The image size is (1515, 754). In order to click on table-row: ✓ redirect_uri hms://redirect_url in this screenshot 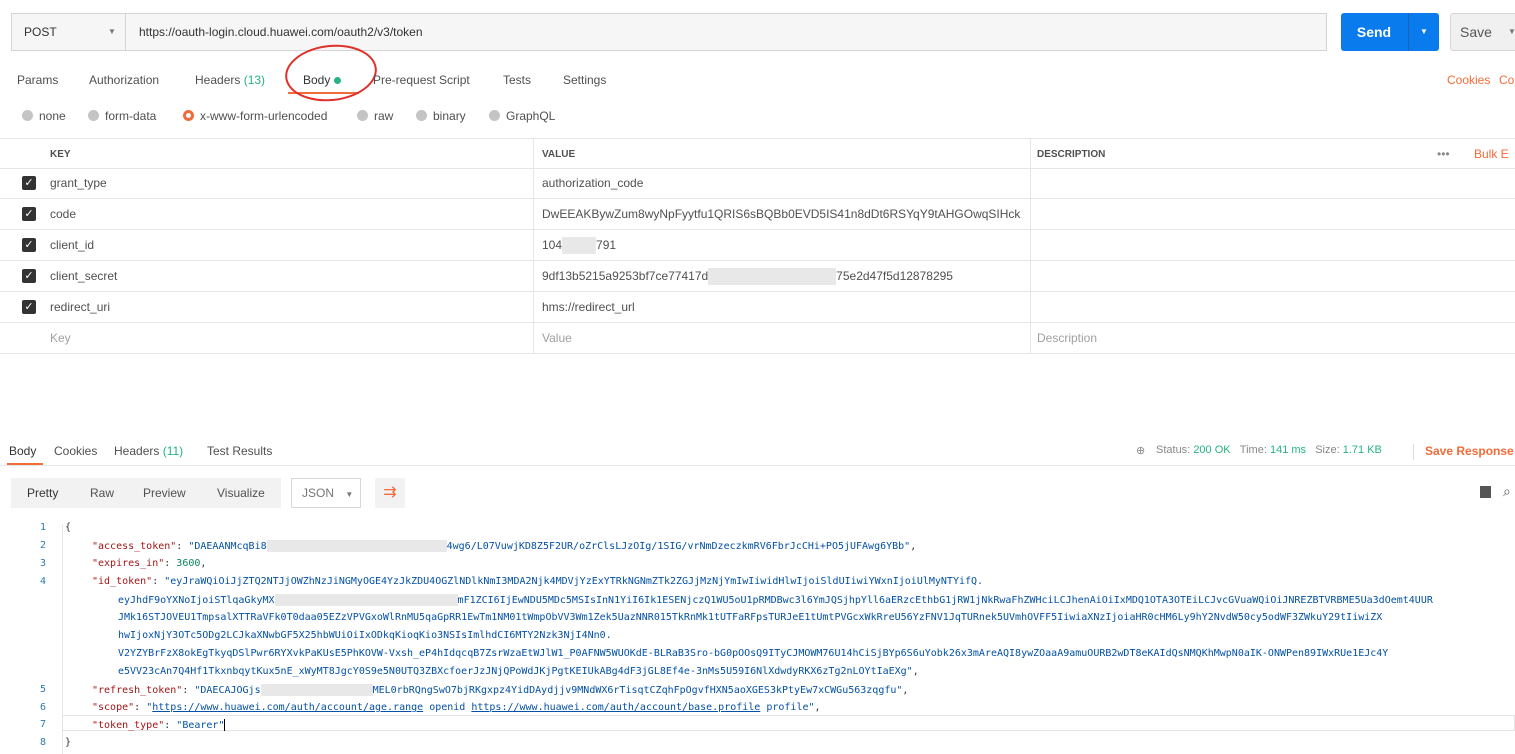, I will do `click(757, 307)`.